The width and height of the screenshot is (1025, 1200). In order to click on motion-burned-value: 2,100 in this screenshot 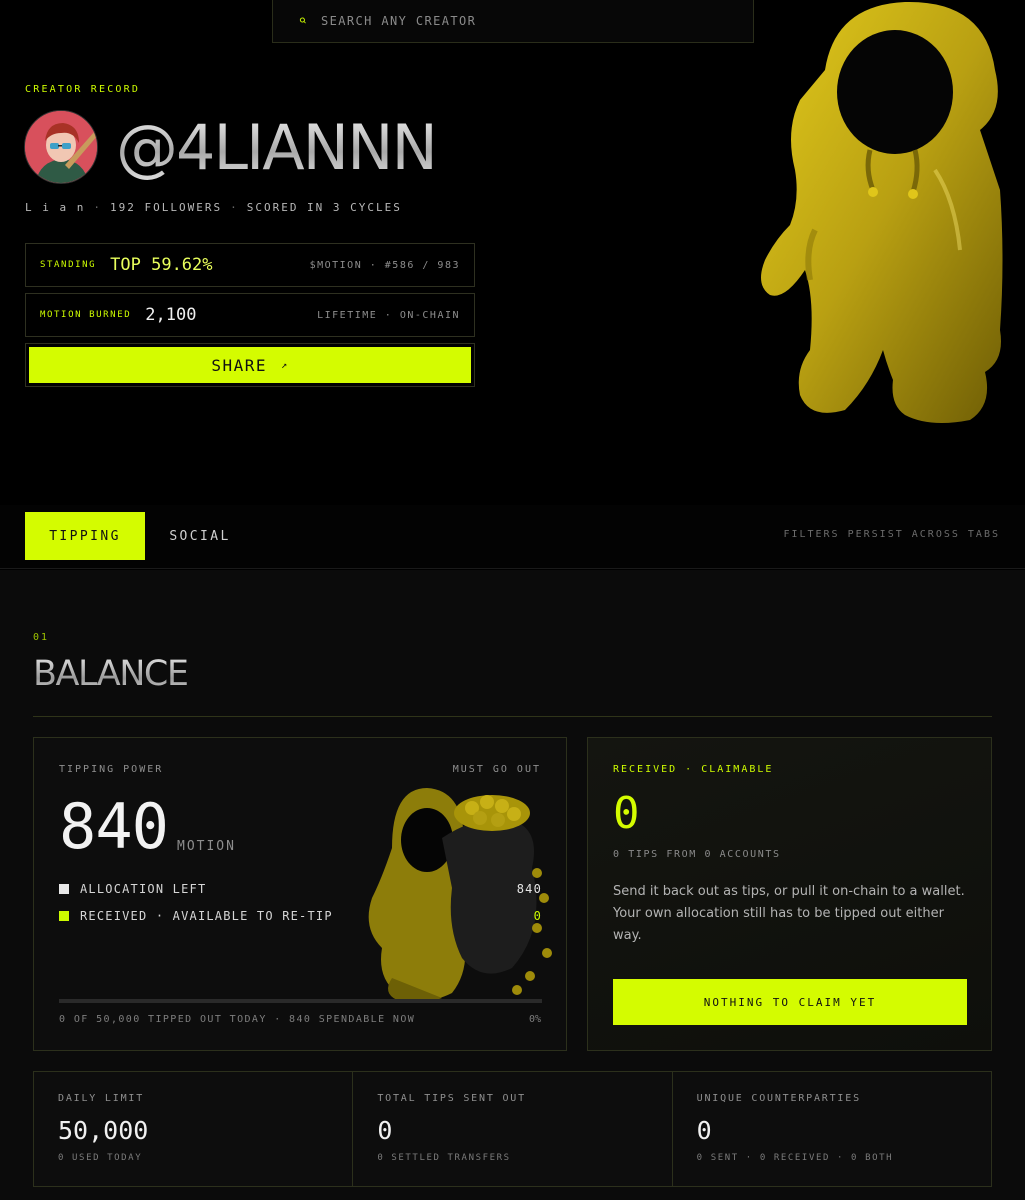, I will do `click(171, 315)`.